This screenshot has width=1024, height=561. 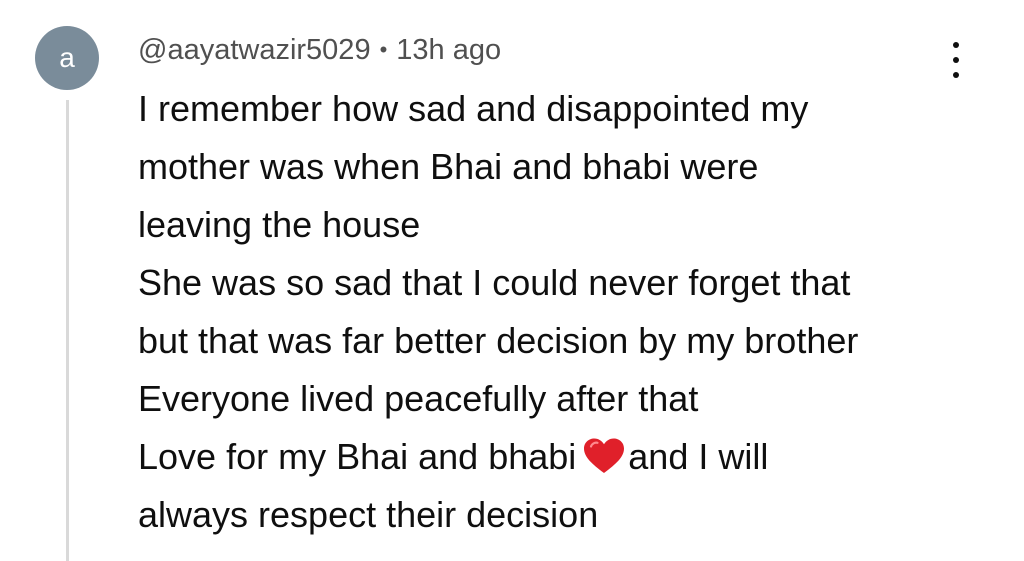 What do you see at coordinates (448, 50) in the screenshot?
I see `timestamp: 13h ago` at bounding box center [448, 50].